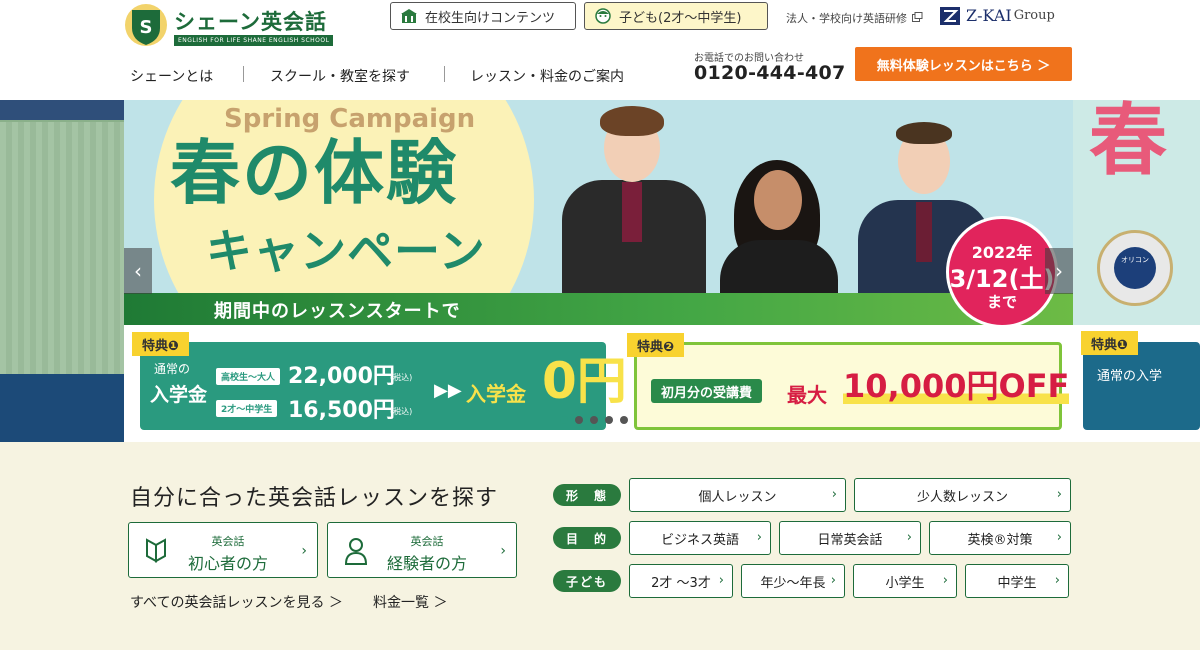 The height and width of the screenshot is (650, 1200). What do you see at coordinates (62, 248) in the screenshot?
I see `prev-slide-image` at bounding box center [62, 248].